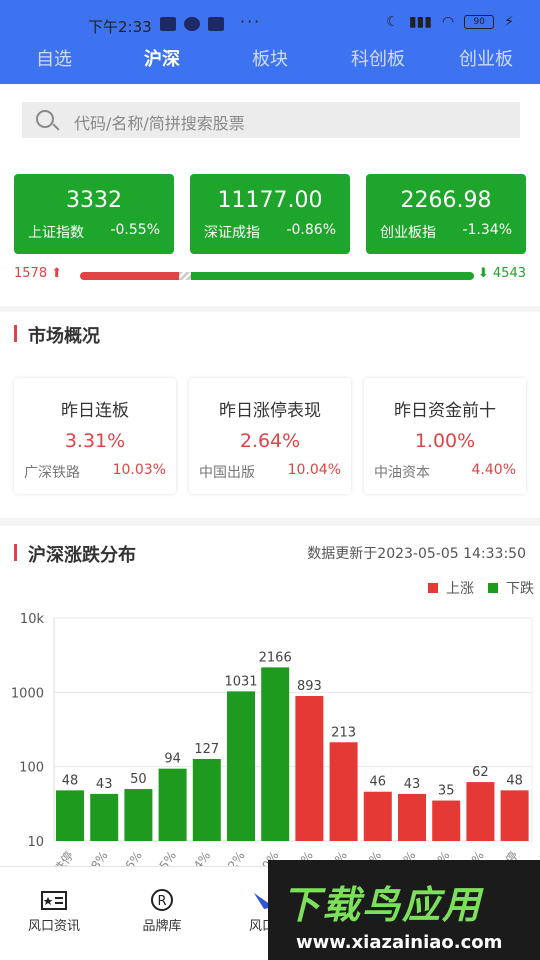 Image resolution: width=540 pixels, height=960 pixels. I want to click on nav-brands: R 品牌库, so click(162, 902).